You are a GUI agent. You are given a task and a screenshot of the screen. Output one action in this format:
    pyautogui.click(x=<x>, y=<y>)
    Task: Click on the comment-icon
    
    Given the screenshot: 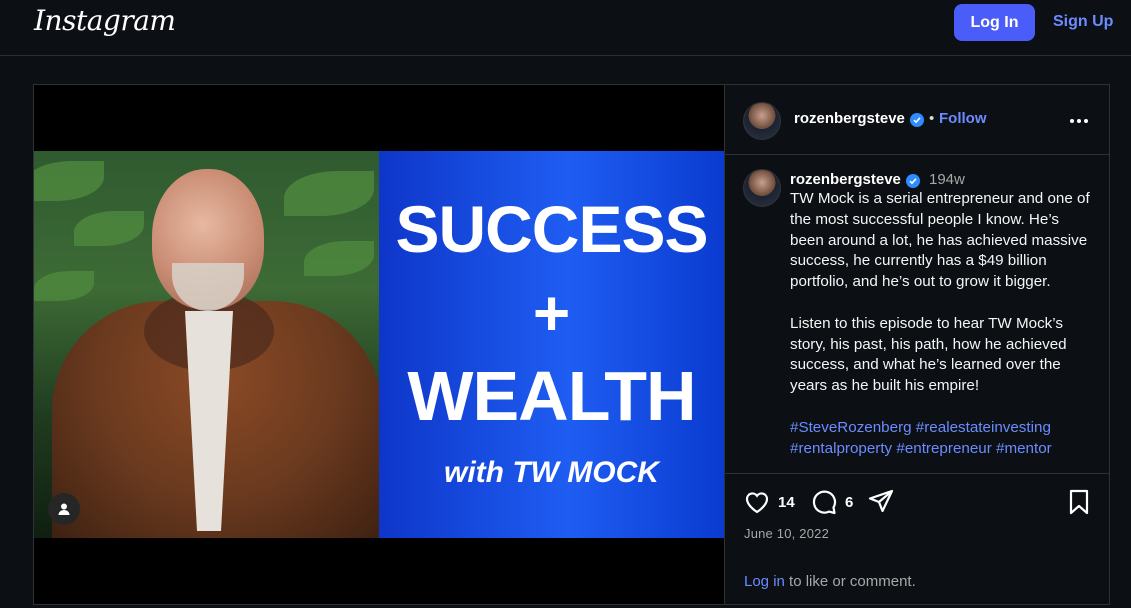 What is the action you would take?
    pyautogui.click(x=824, y=502)
    